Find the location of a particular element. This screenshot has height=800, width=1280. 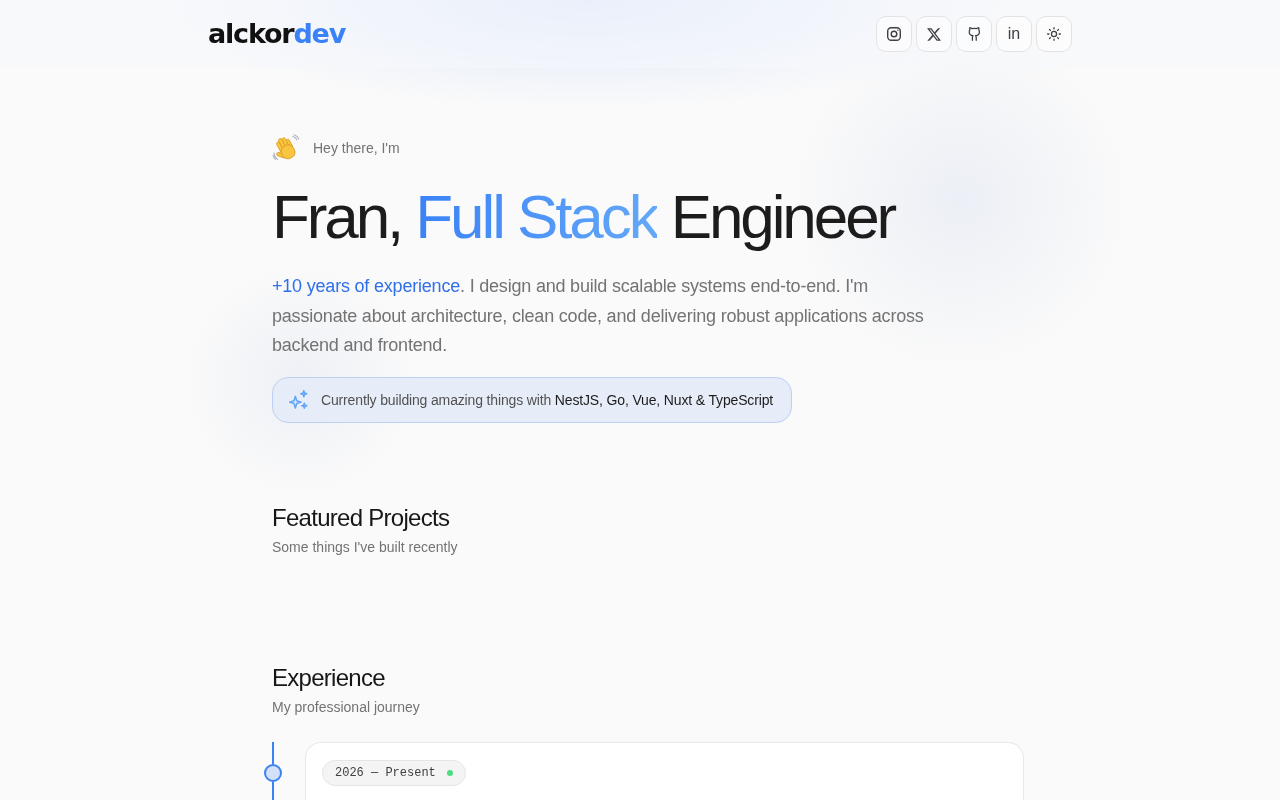

sun-icon is located at coordinates (1054, 34).